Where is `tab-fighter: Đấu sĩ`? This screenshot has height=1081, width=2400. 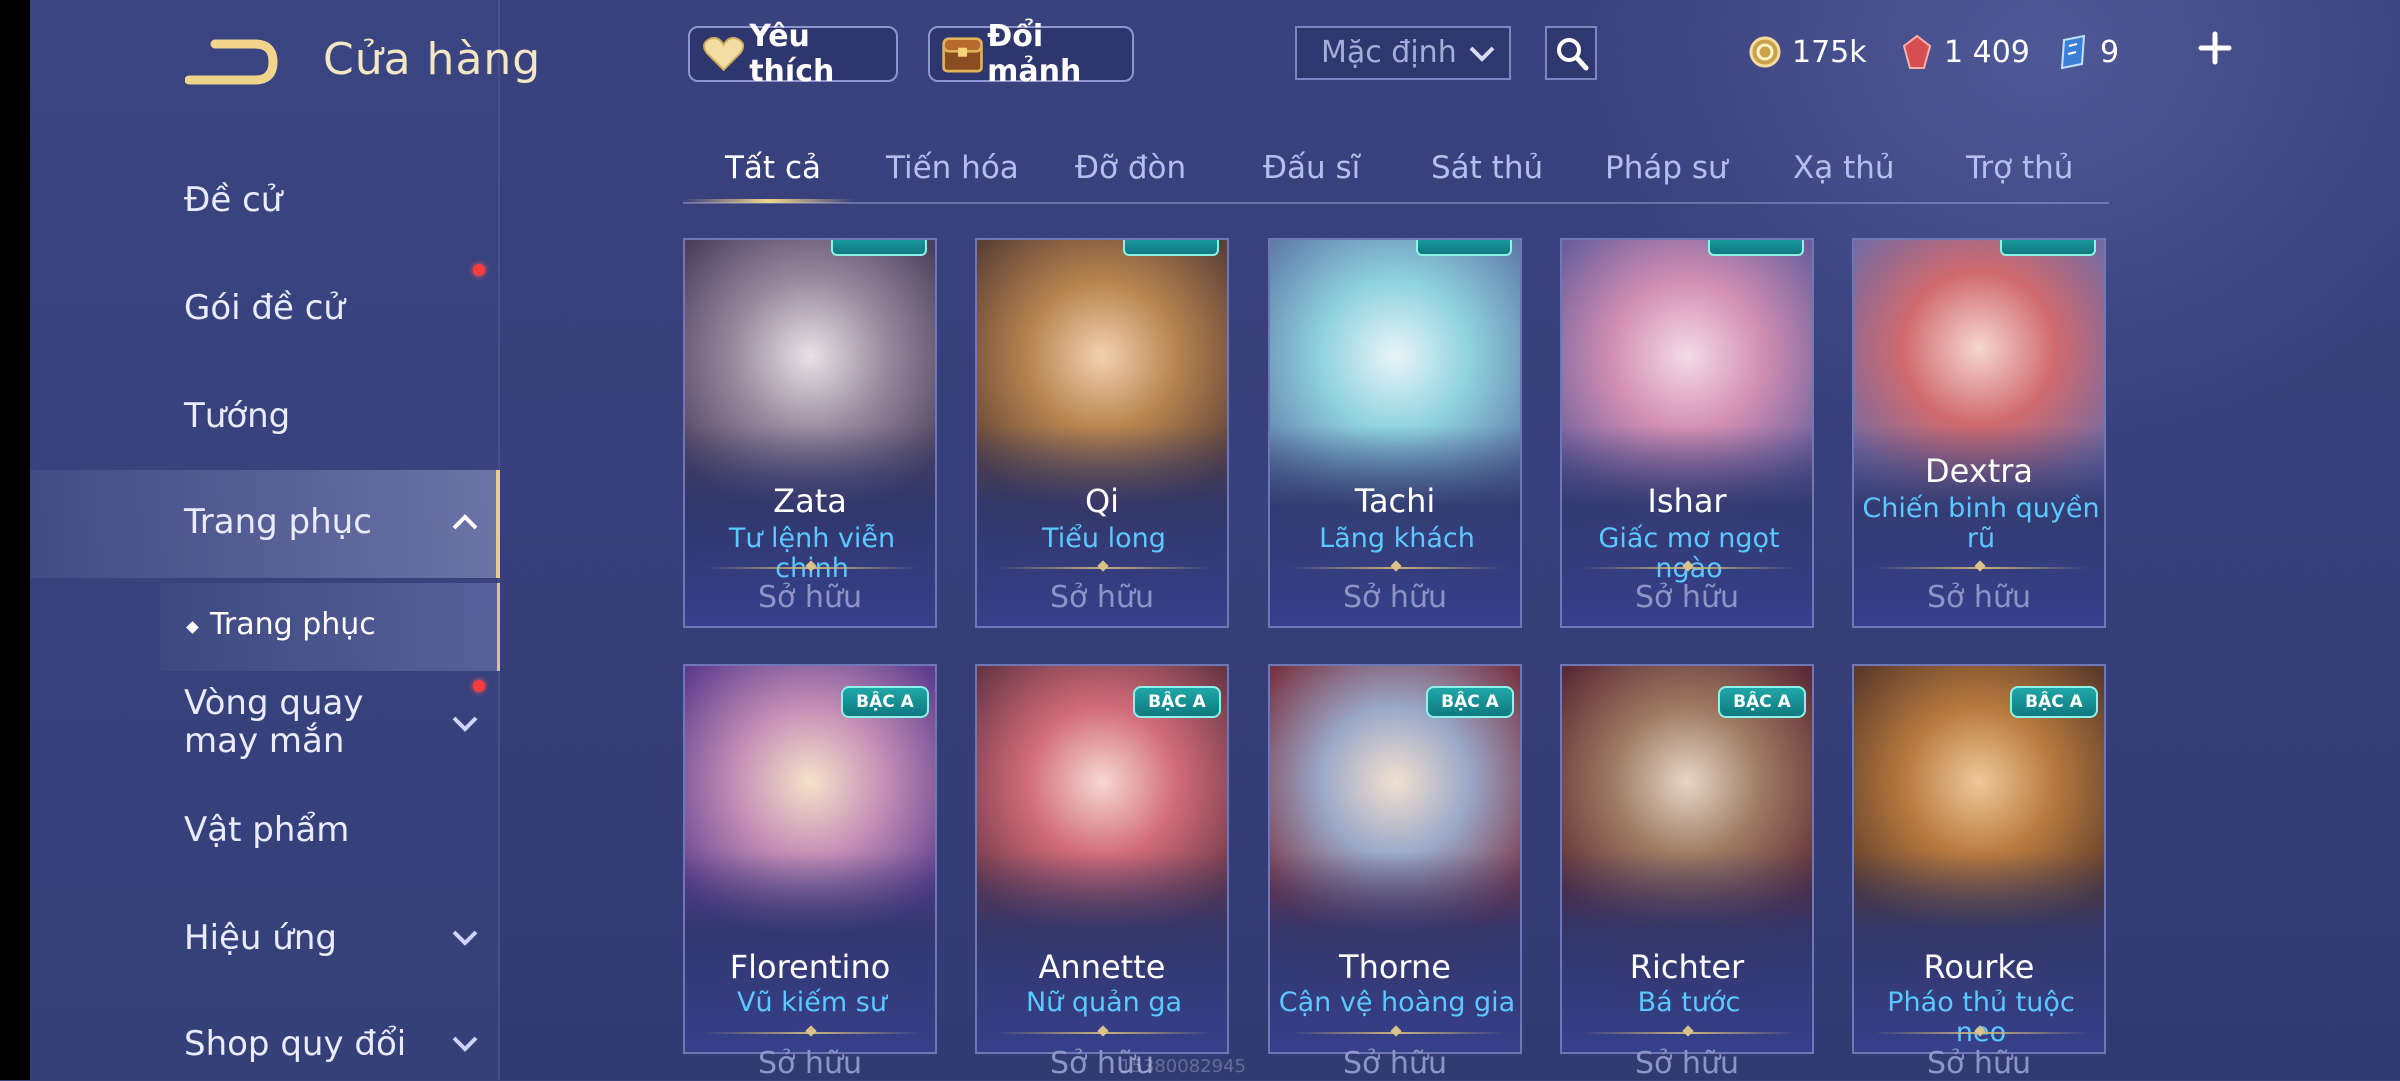
tab-fighter: Đấu sĩ is located at coordinates (1311, 168).